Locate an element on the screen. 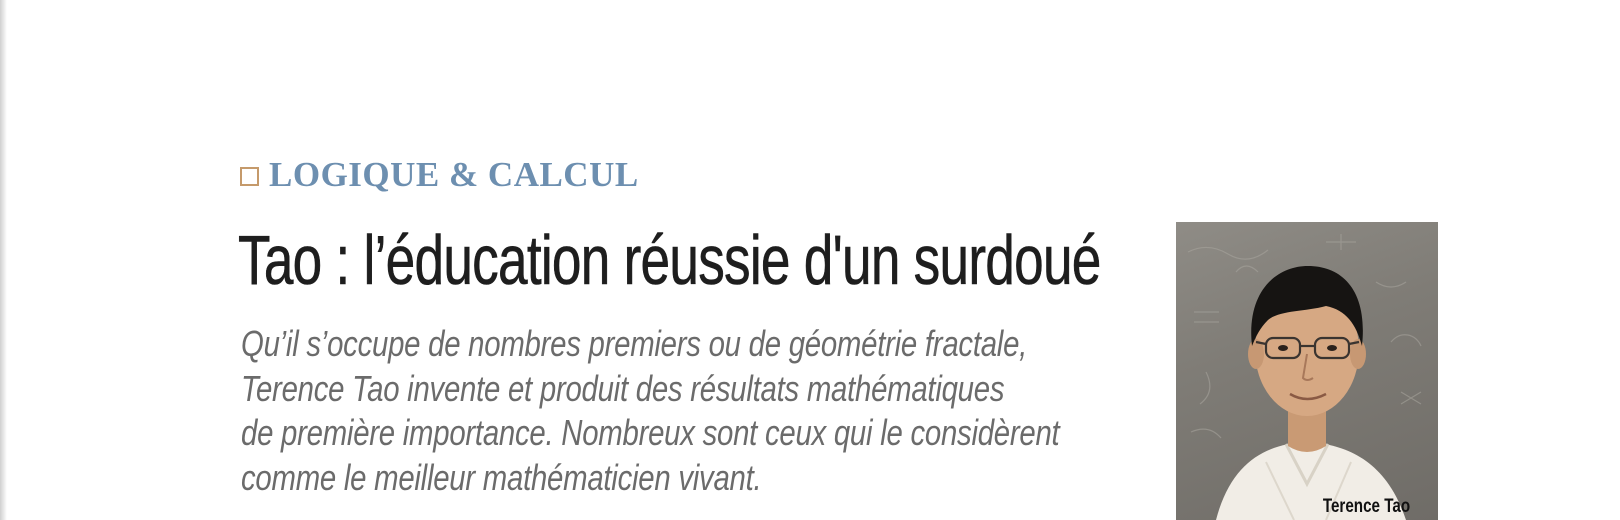 This screenshot has width=1620, height=520. section-square-icon is located at coordinates (249, 176).